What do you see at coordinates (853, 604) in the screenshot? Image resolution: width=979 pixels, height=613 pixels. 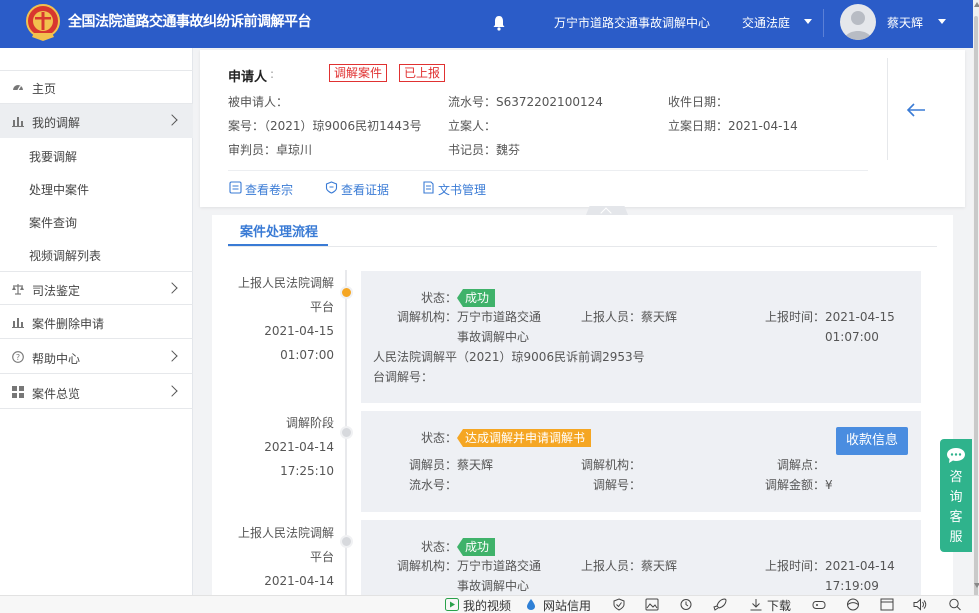 I see `browser-icon` at bounding box center [853, 604].